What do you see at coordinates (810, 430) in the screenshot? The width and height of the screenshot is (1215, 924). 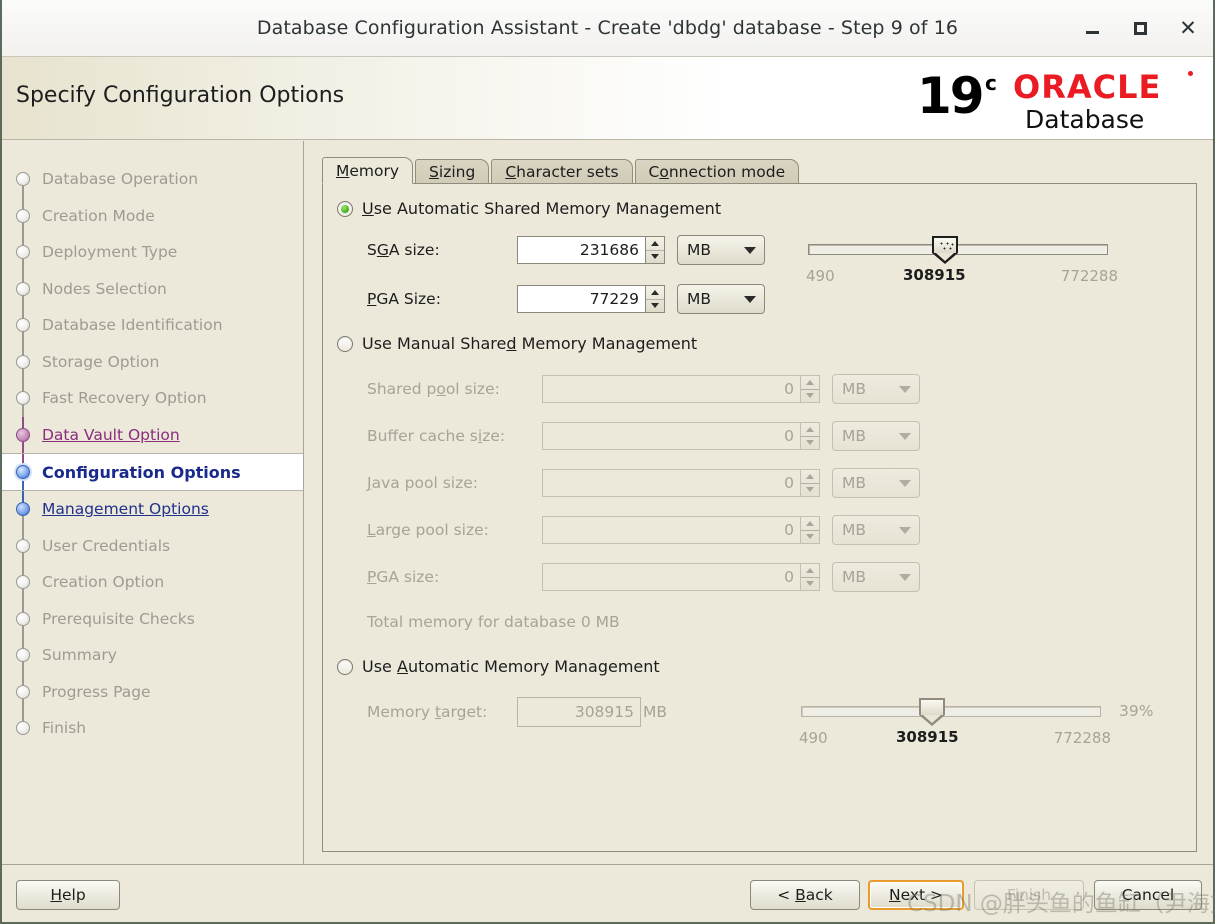 I see `manual-buffer-cache-size-increment` at bounding box center [810, 430].